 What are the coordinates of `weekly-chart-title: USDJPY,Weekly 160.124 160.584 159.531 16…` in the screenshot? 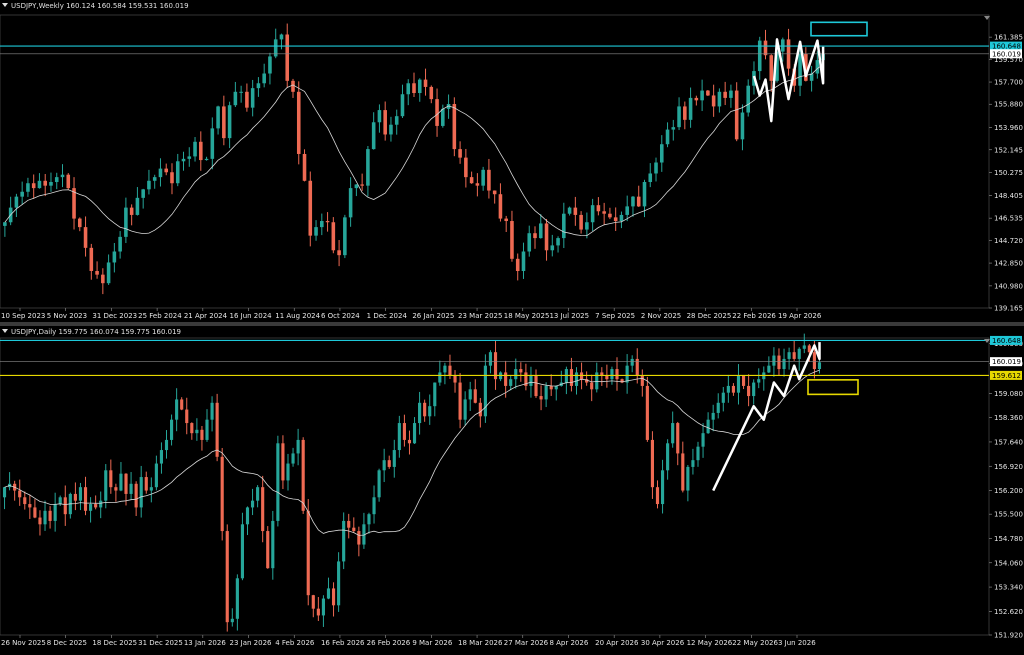 It's located at (95, 6).